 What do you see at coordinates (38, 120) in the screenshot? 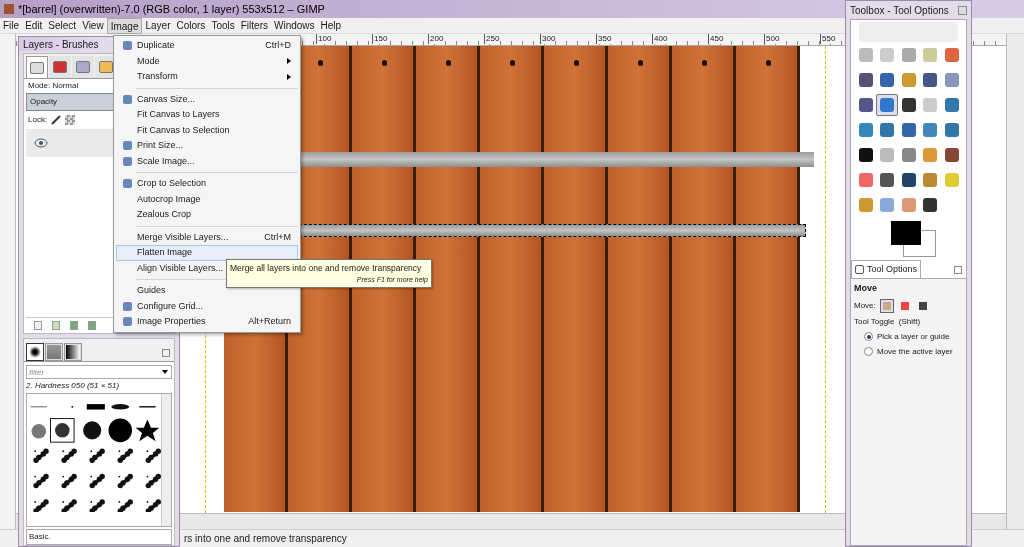
I see `lock-label: Lock:` at bounding box center [38, 120].